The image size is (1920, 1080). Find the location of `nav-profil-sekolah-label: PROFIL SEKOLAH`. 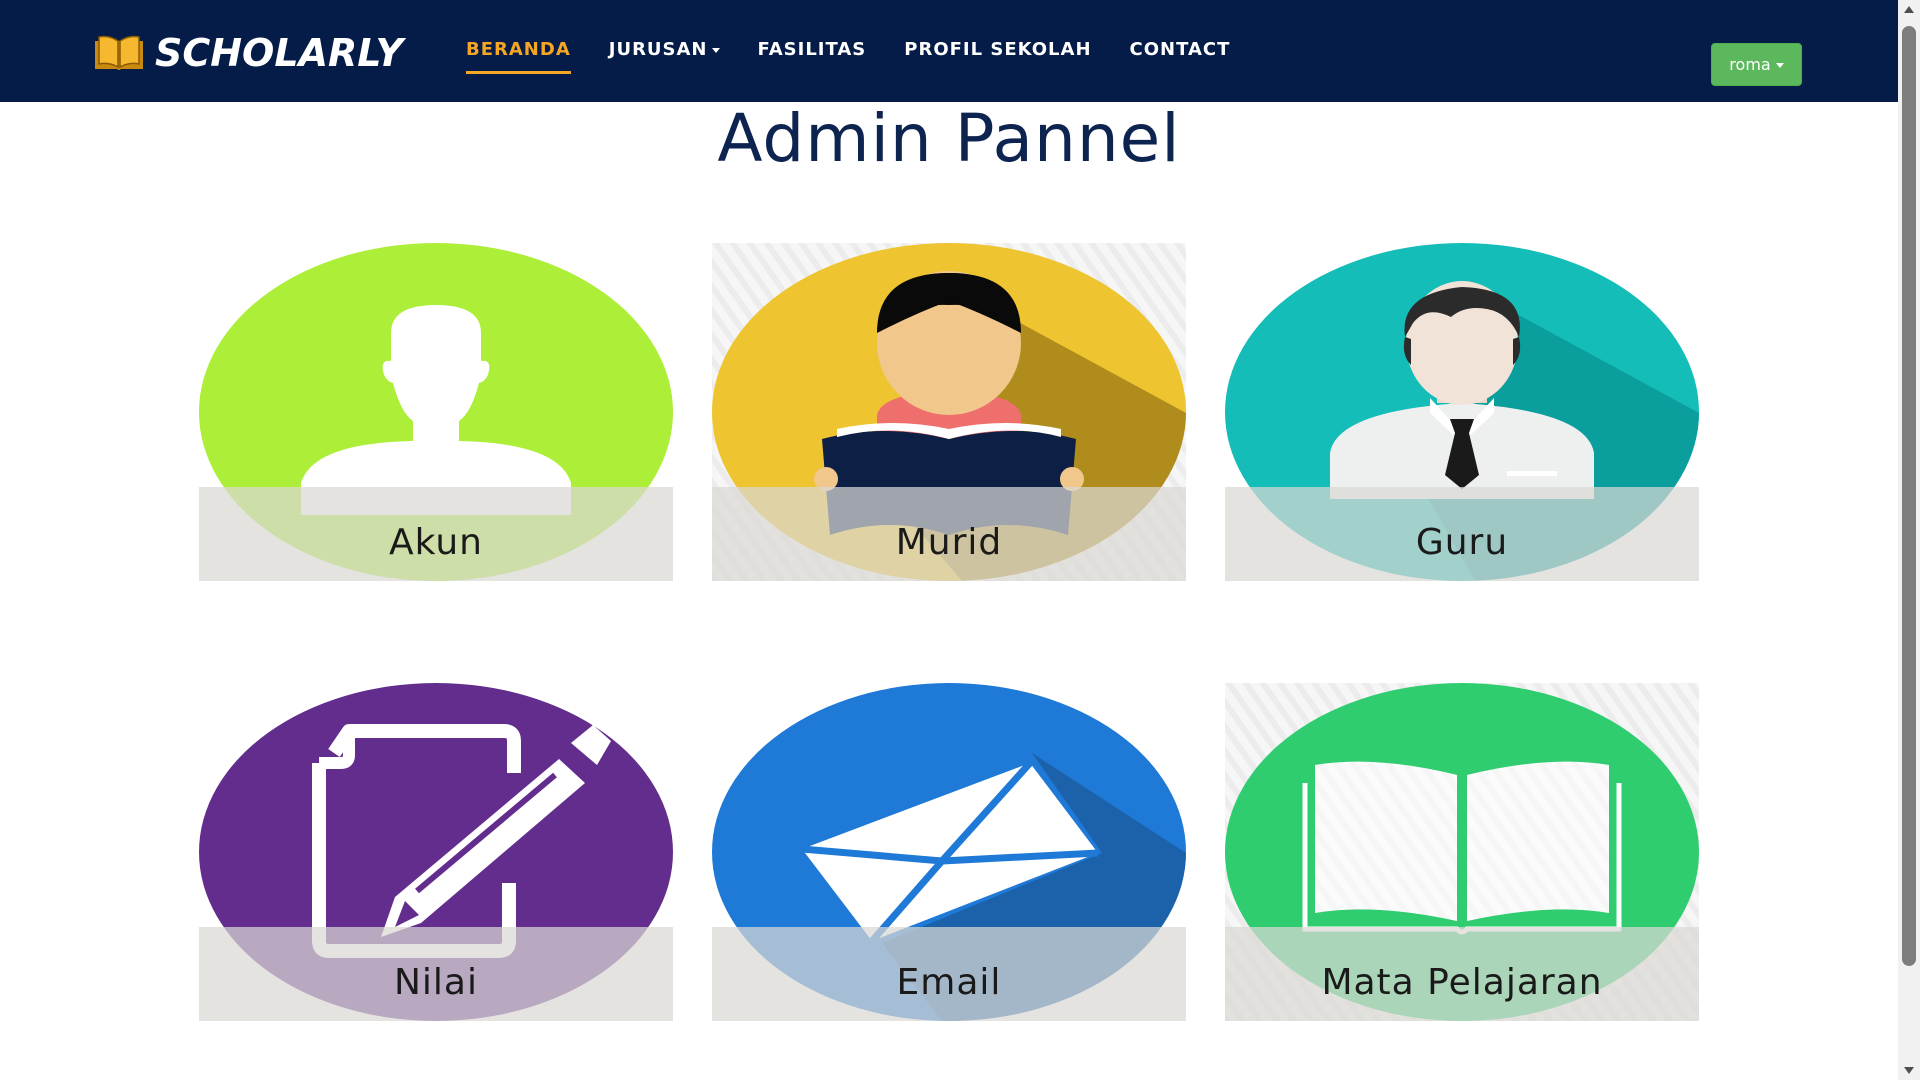

nav-profil-sekolah-label: PROFIL SEKOLAH is located at coordinates (998, 49).